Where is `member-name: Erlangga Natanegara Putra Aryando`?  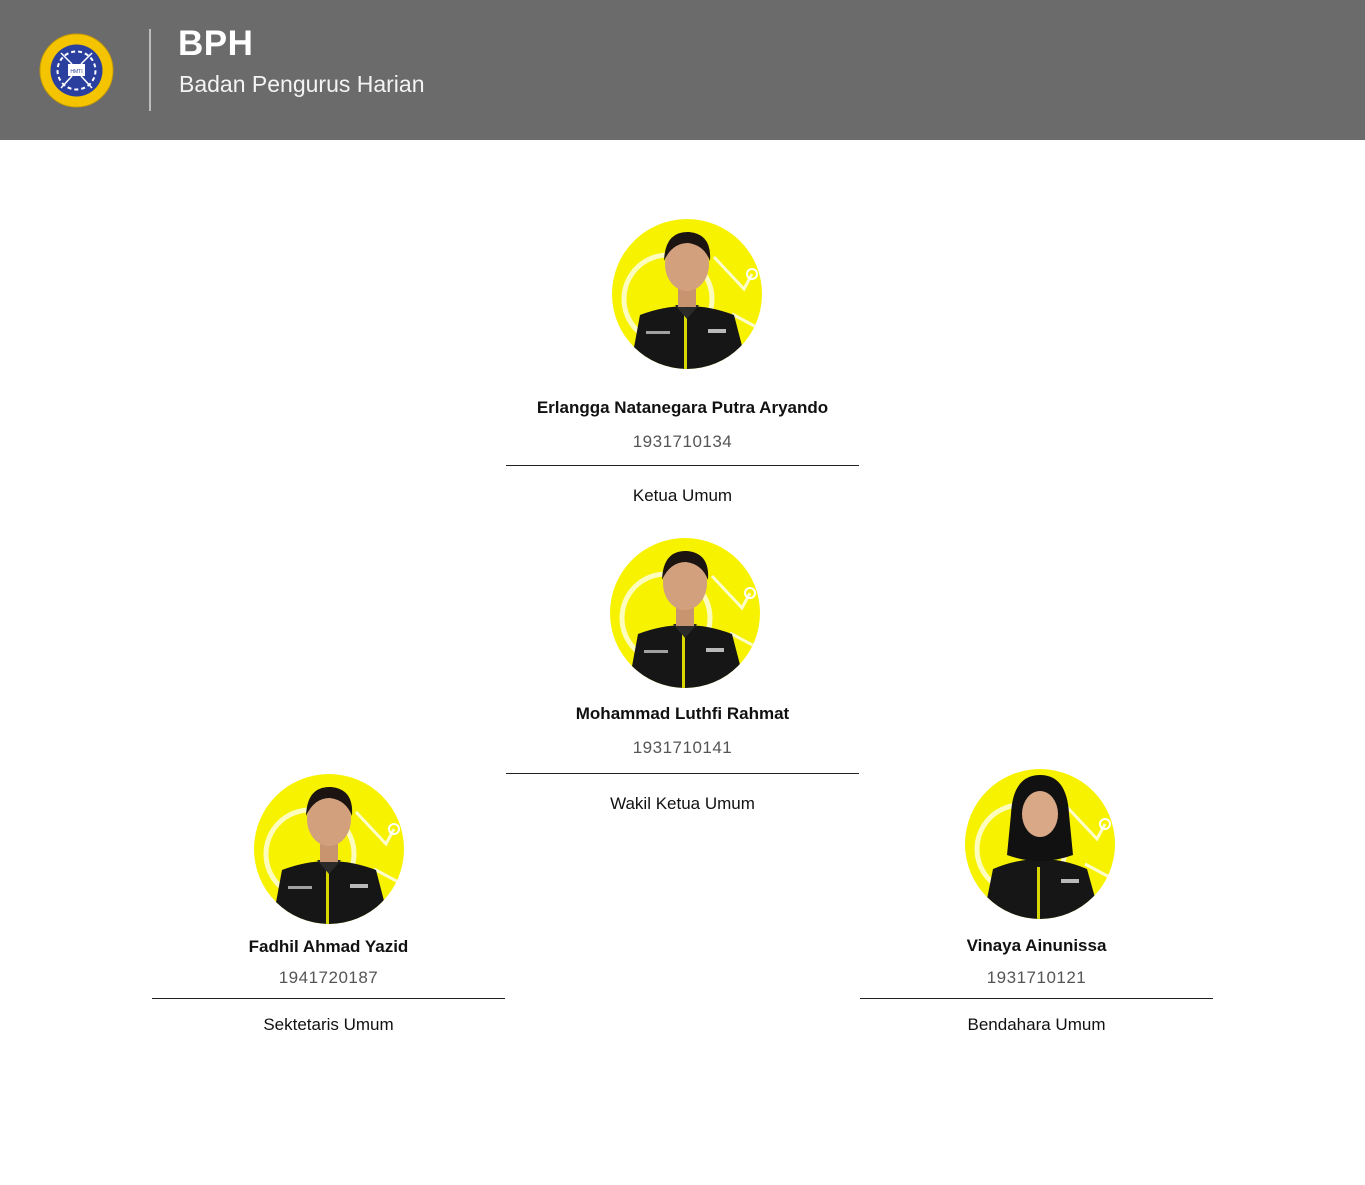 member-name: Erlangga Natanegara Putra Aryando is located at coordinates (682, 407).